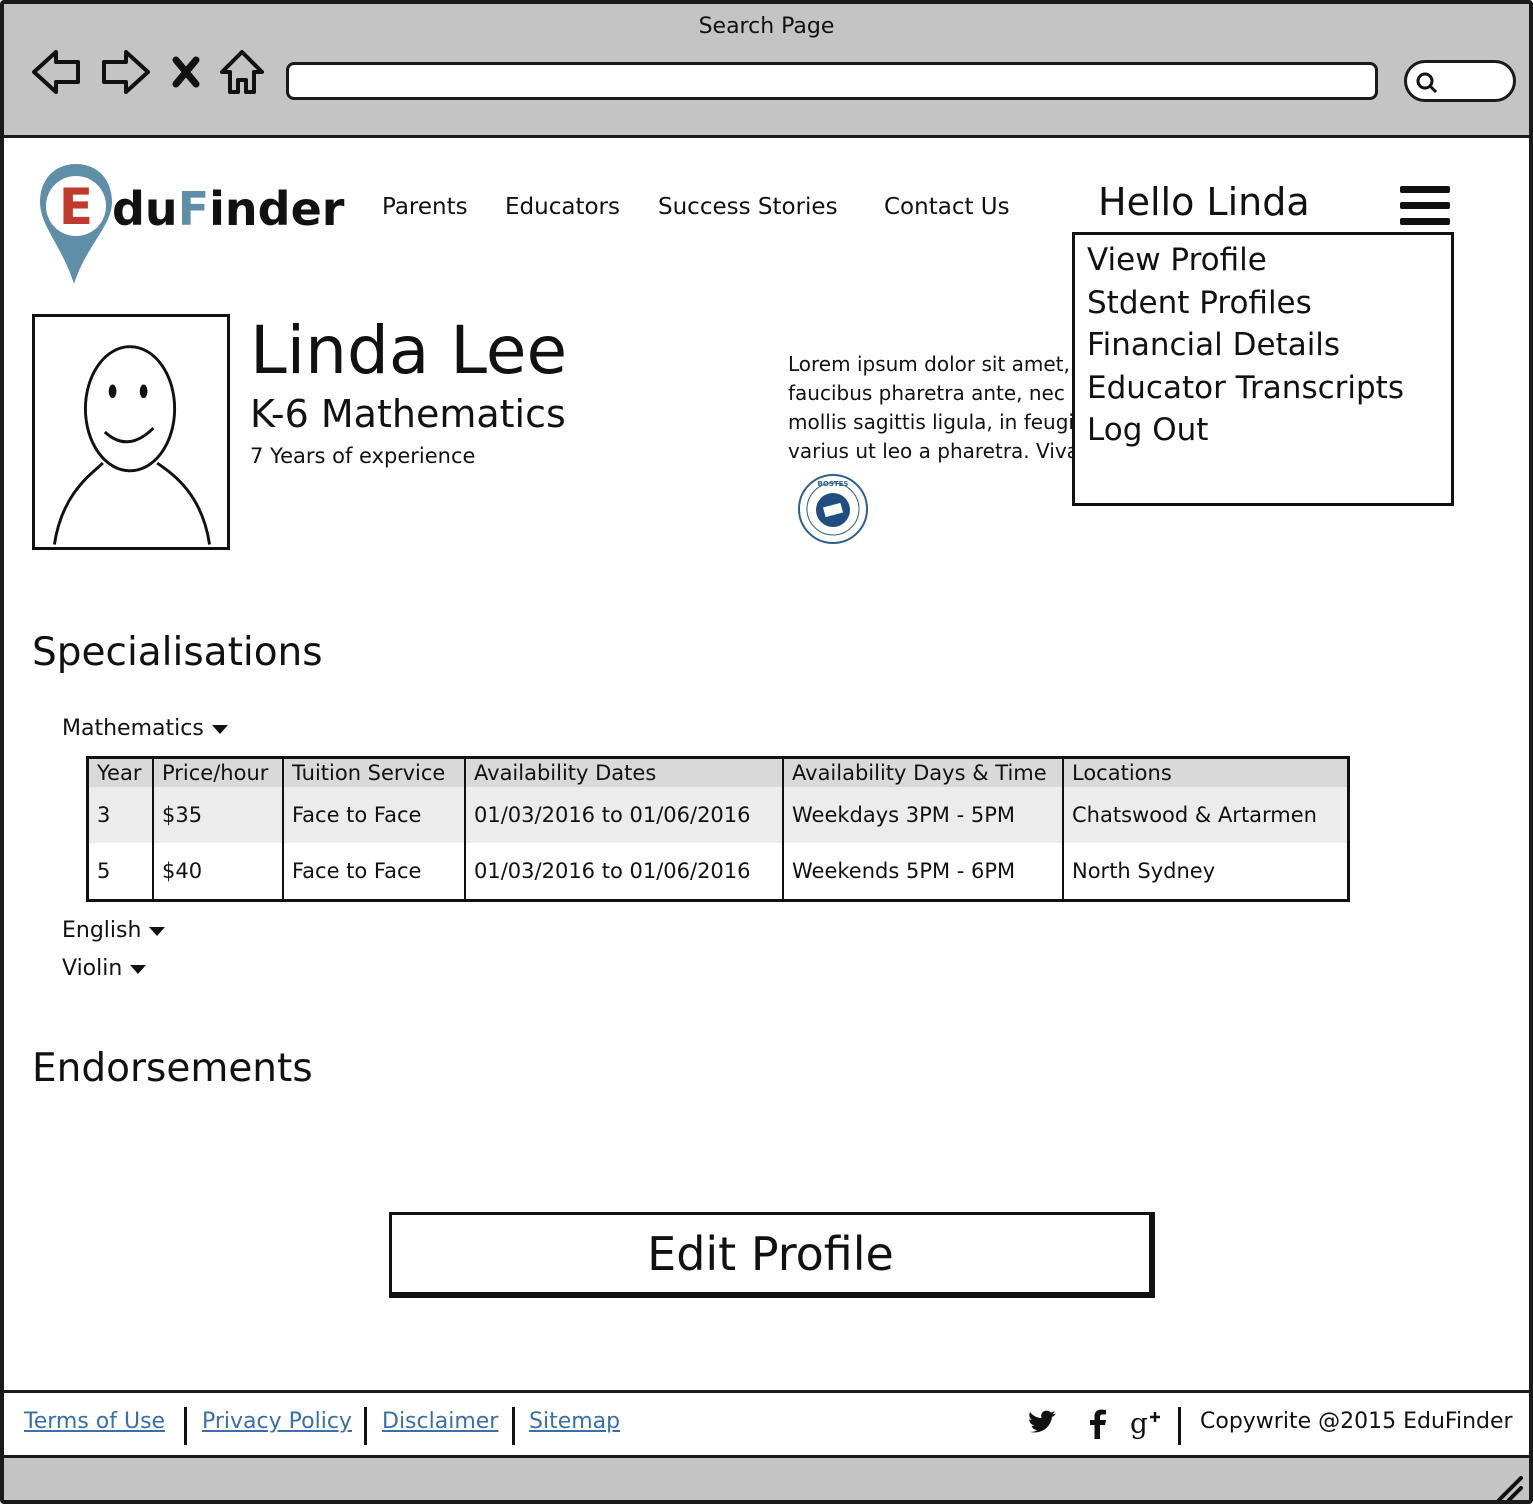 The image size is (1533, 1504). I want to click on edufinder-logo: E duFinder, so click(190, 225).